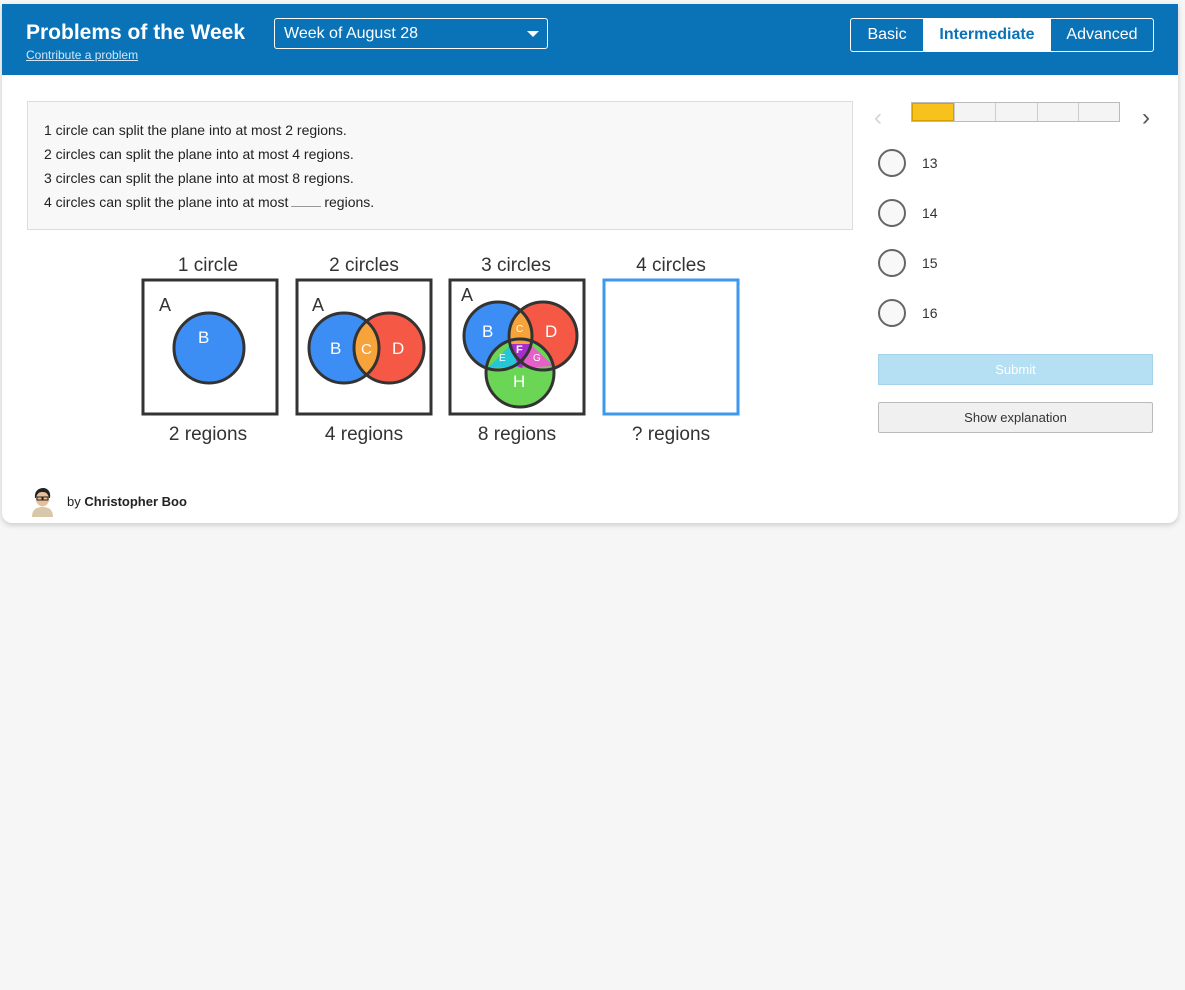 This screenshot has height=990, width=1185. I want to click on author-prefix: by, so click(74, 501).